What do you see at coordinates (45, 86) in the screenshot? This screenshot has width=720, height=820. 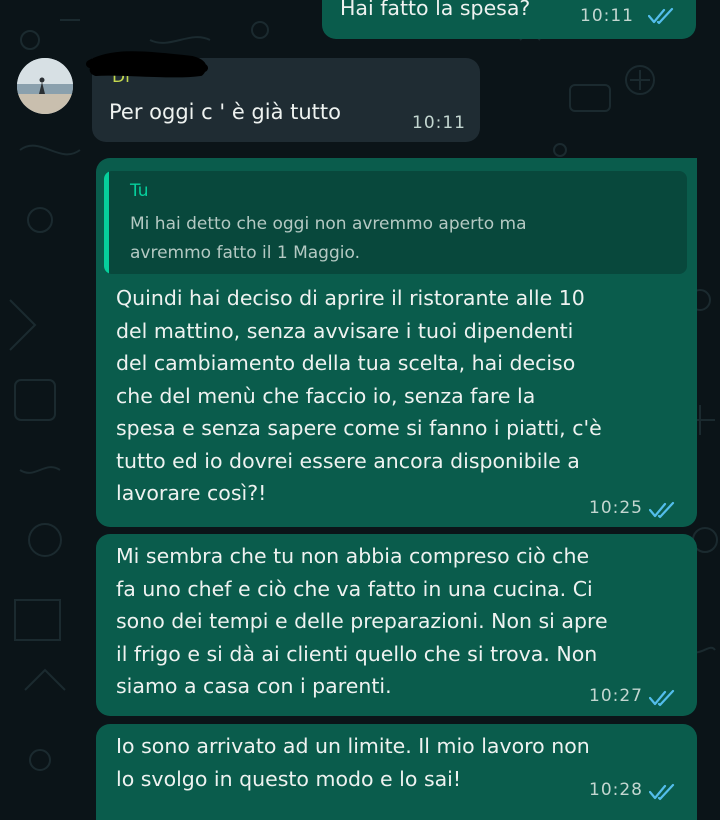 I see `avatar` at bounding box center [45, 86].